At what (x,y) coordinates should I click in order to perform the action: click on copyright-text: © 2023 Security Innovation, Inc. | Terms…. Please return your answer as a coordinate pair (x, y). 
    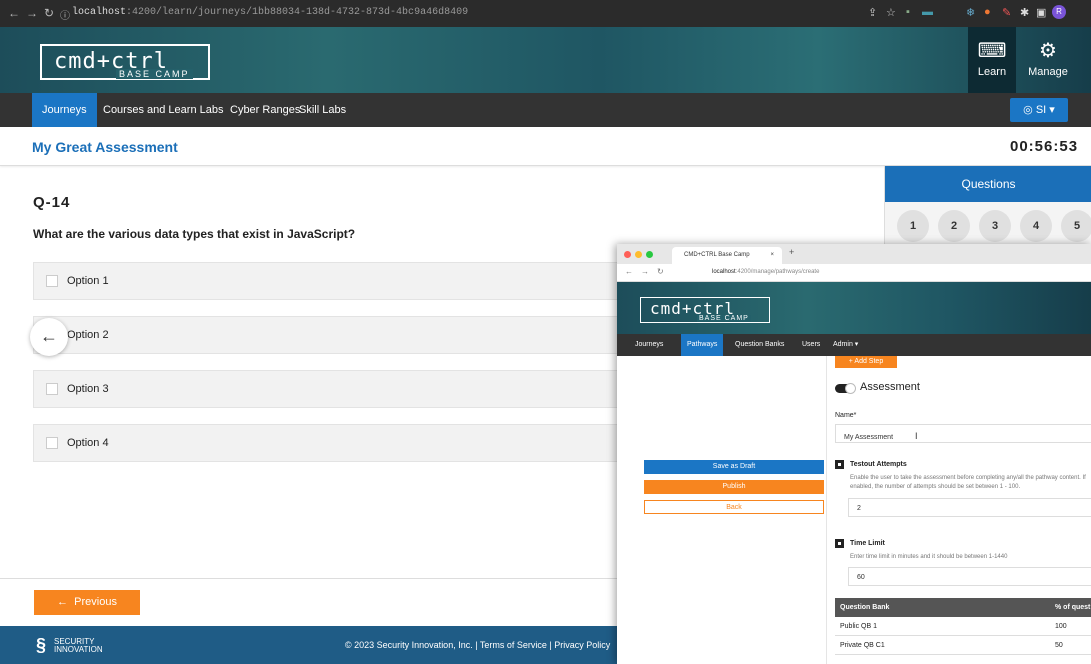
    Looking at the image, I should click on (477, 645).